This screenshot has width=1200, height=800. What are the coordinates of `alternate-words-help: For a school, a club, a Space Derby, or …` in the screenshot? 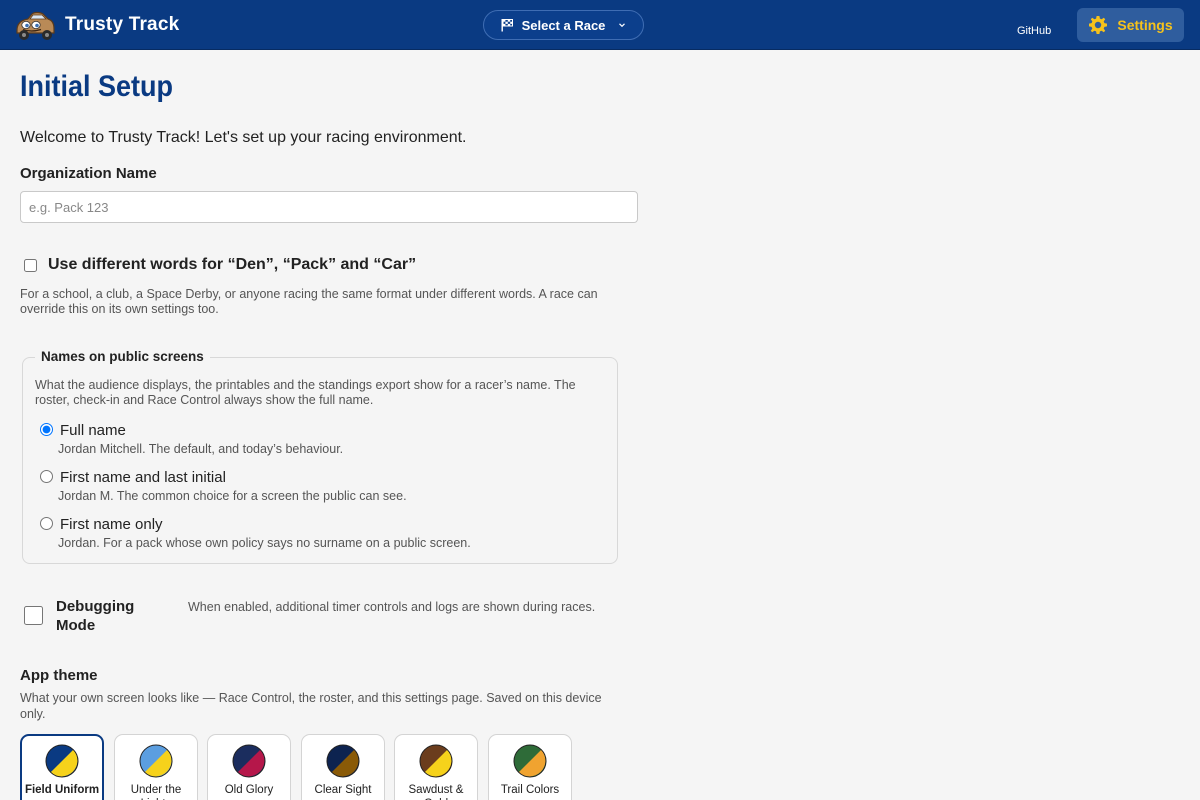 It's located at (309, 301).